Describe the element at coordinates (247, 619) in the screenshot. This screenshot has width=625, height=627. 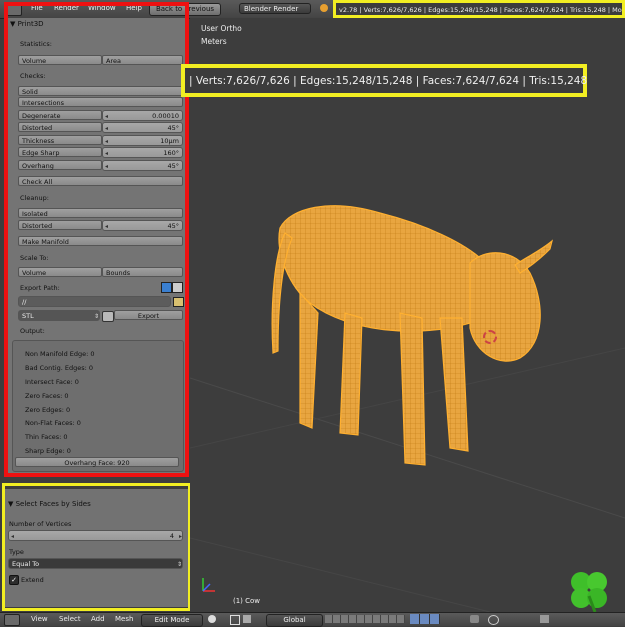
I see `manipulator-icon` at that location.